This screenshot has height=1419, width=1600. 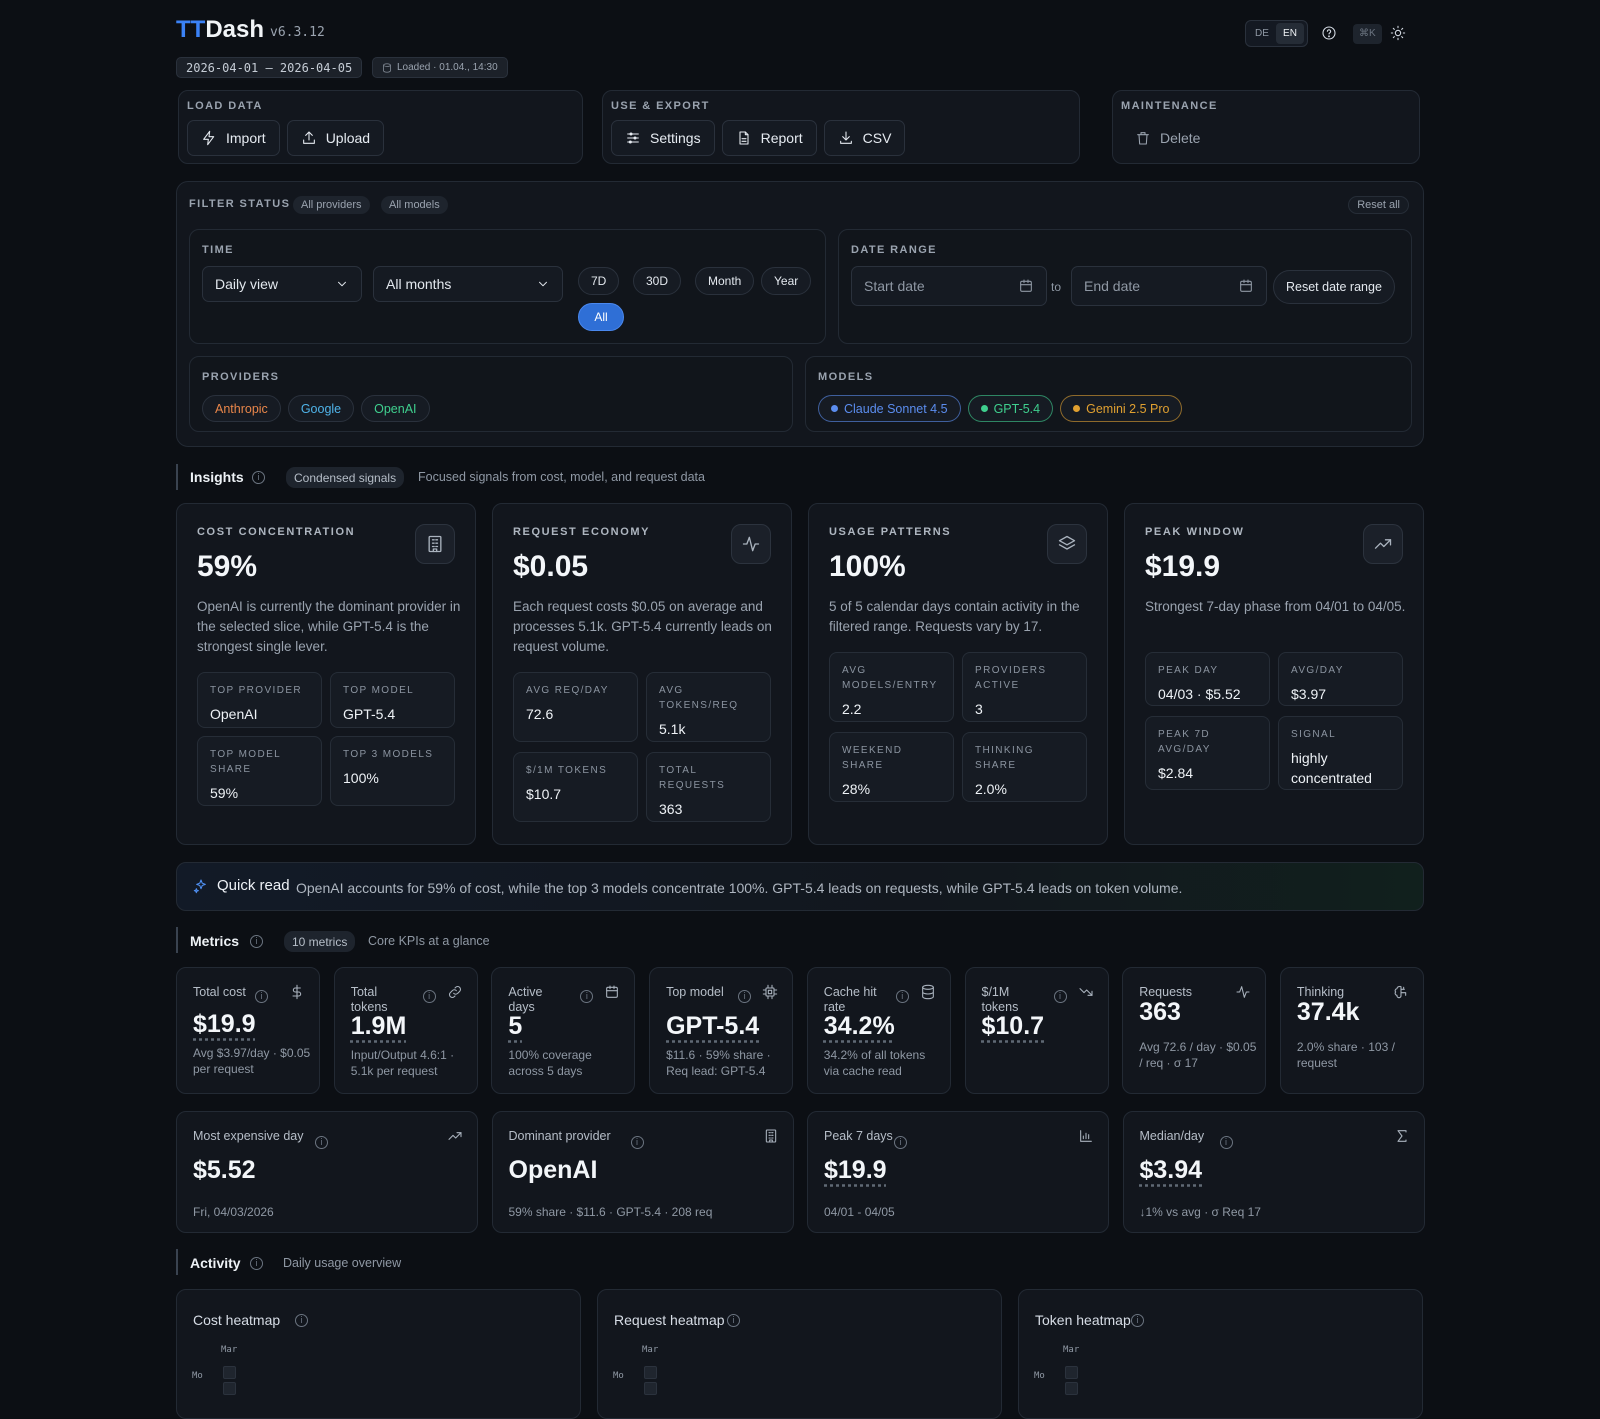 I want to click on cpu-icon, so click(x=770, y=992).